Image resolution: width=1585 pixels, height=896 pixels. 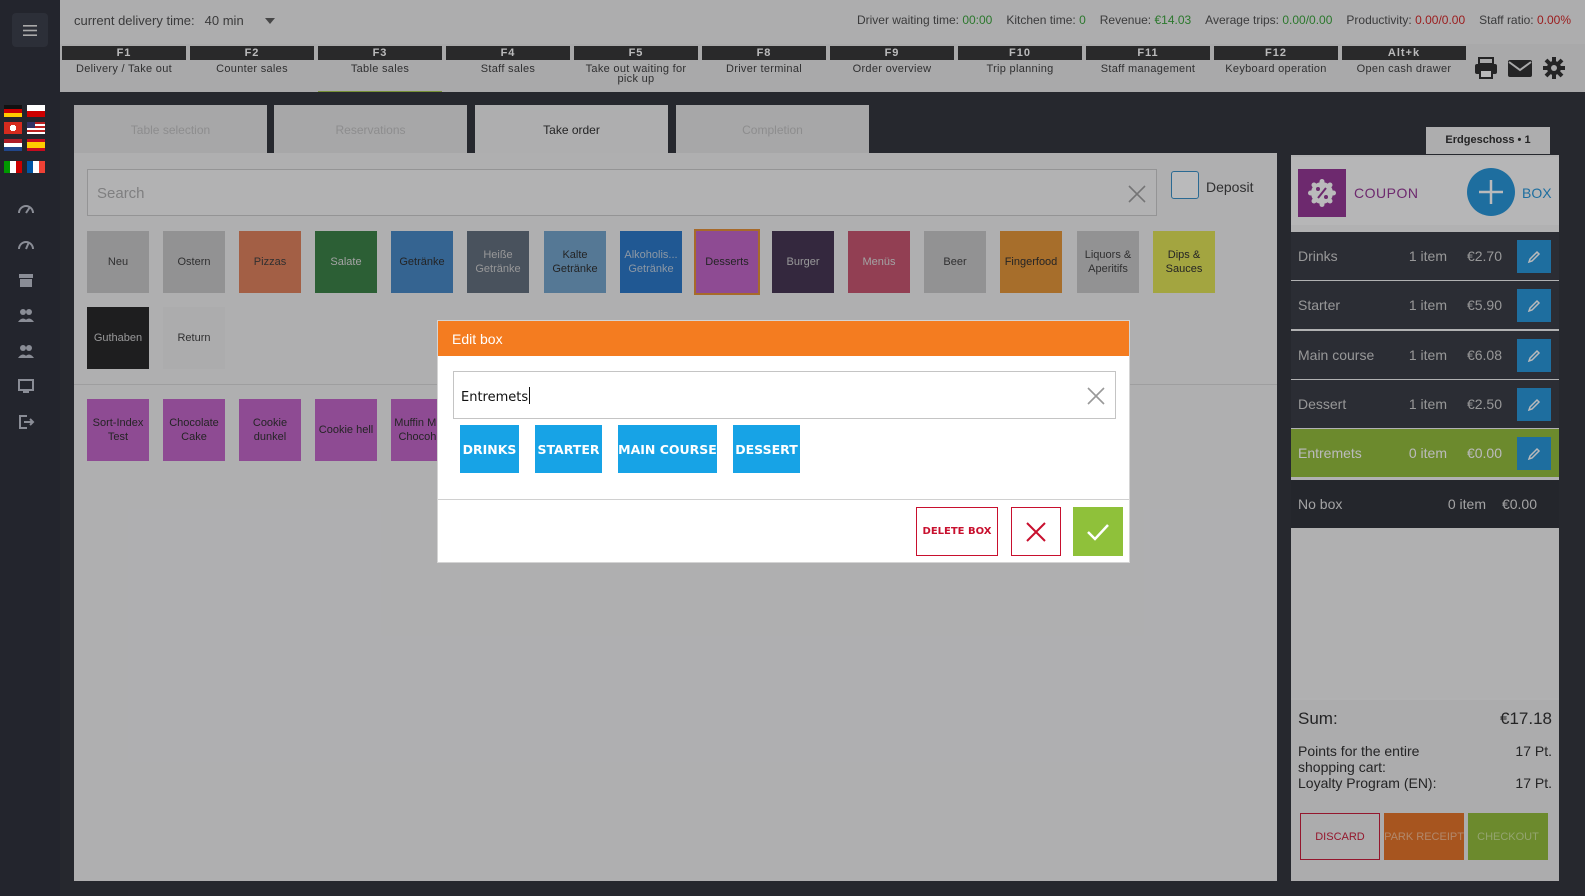 I want to click on confirm-button, so click(x=1098, y=531).